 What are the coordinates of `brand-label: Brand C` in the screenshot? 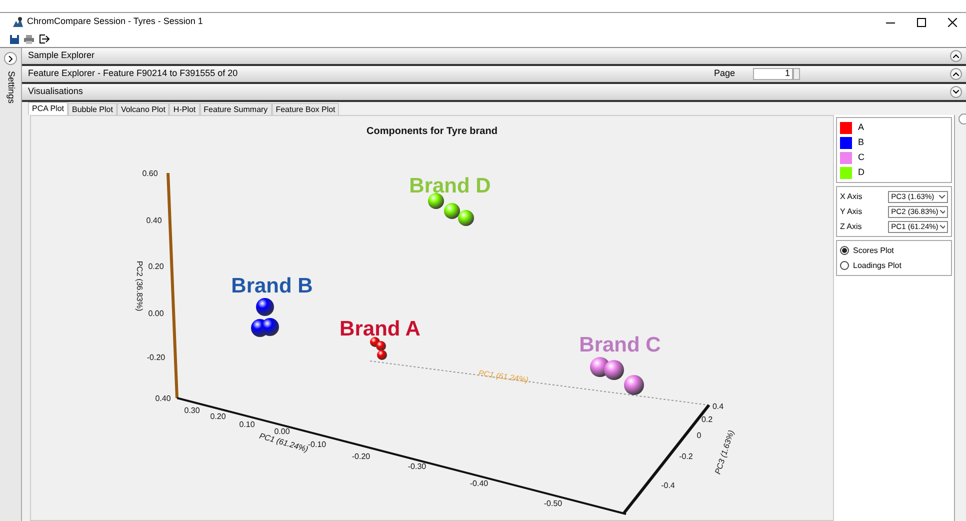 It's located at (620, 345).